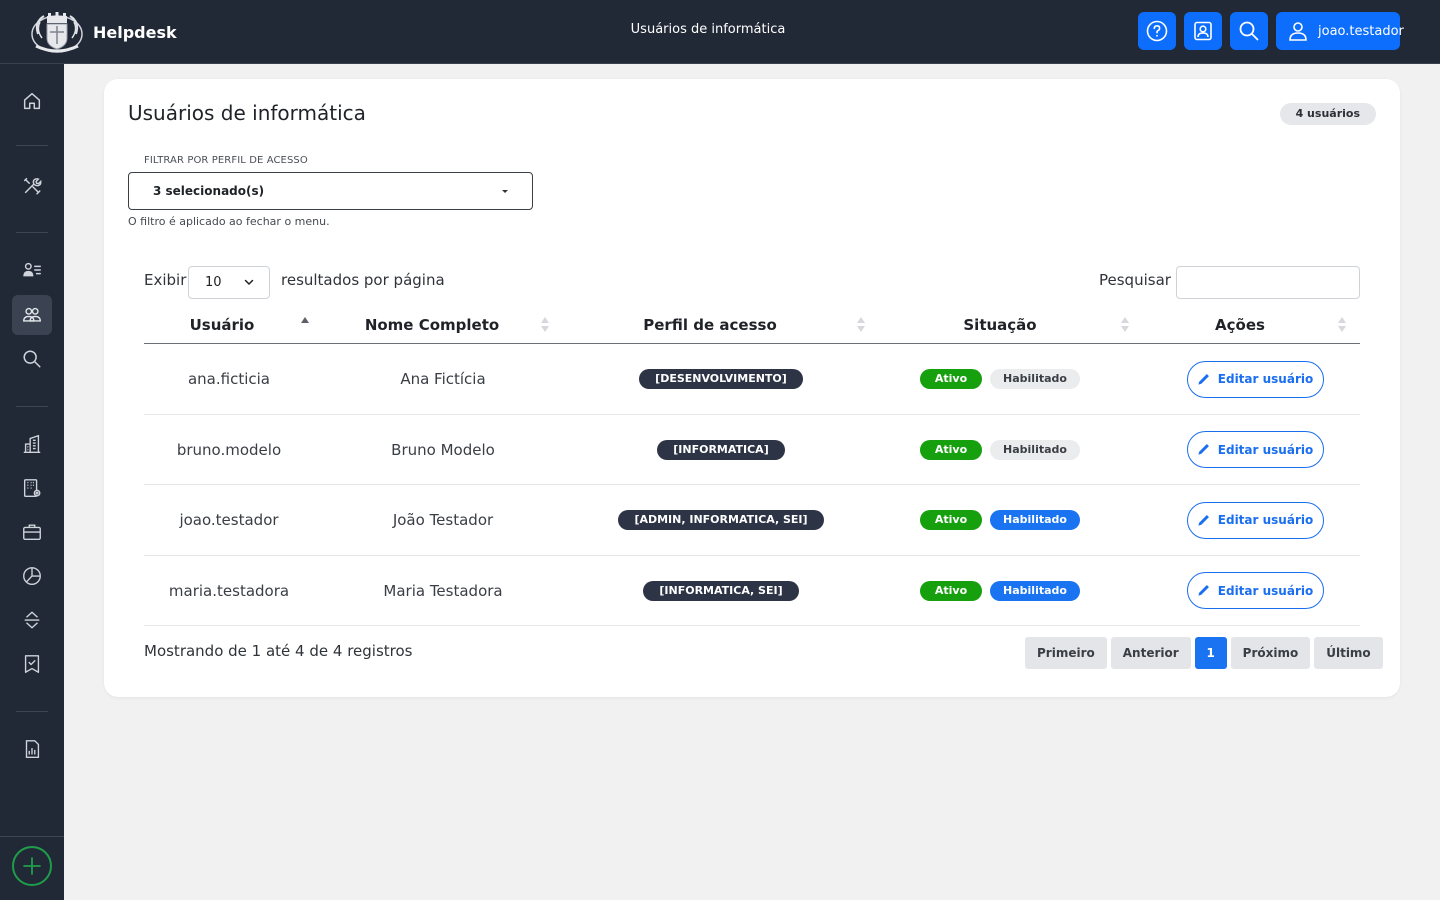  I want to click on access-profile-badge: [INFORMATICA, SEI], so click(721, 590).